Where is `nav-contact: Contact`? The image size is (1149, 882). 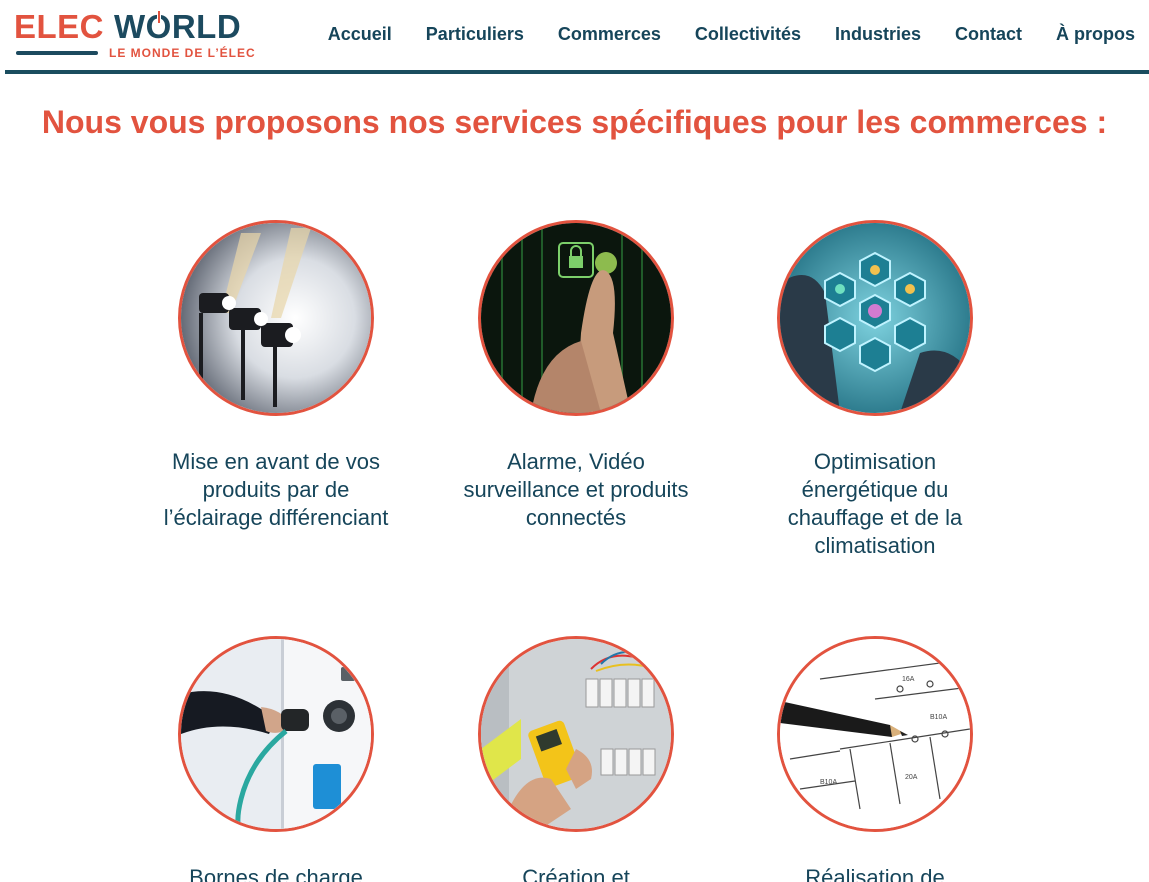
nav-contact: Contact is located at coordinates (988, 34).